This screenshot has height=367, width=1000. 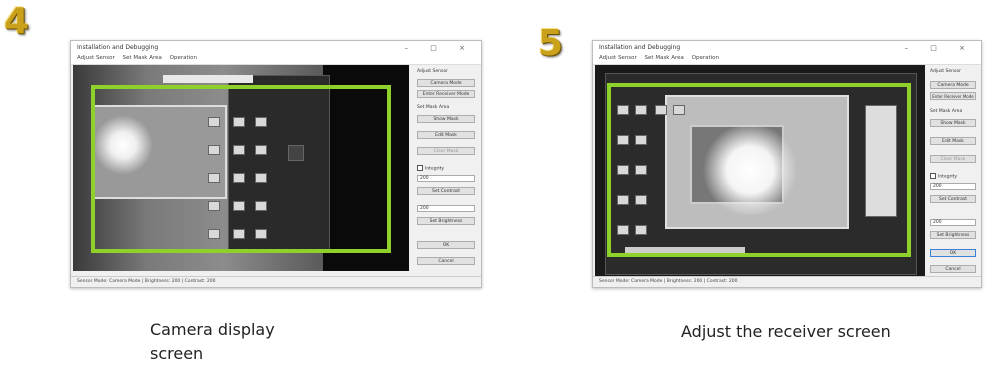 I want to click on caption-line-1: Camera display, so click(x=212, y=329).